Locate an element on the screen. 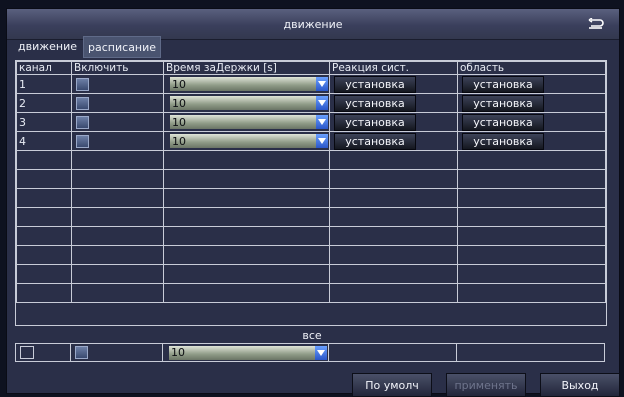  tab-motion: движение is located at coordinates (47, 46).